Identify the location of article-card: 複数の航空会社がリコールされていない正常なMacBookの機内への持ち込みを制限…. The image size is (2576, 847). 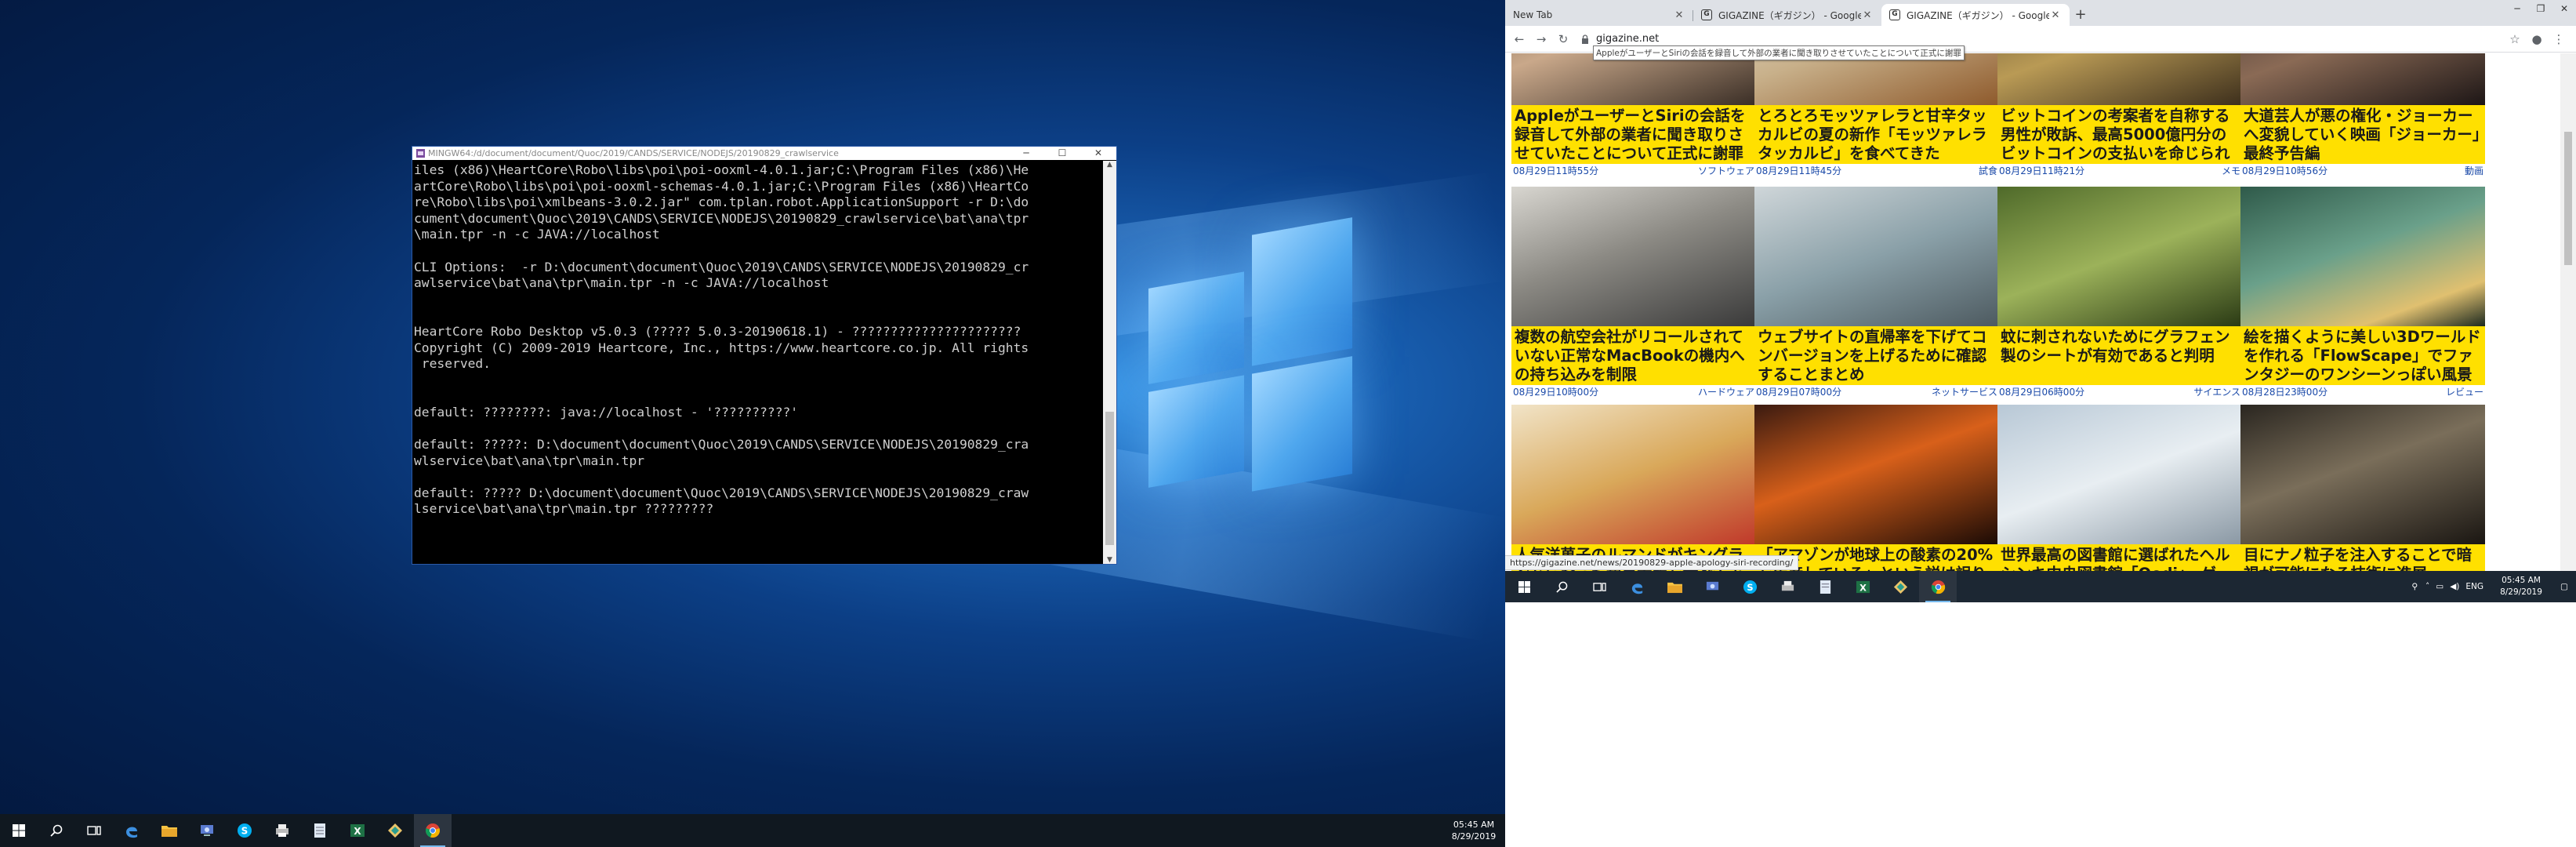
(1633, 292).